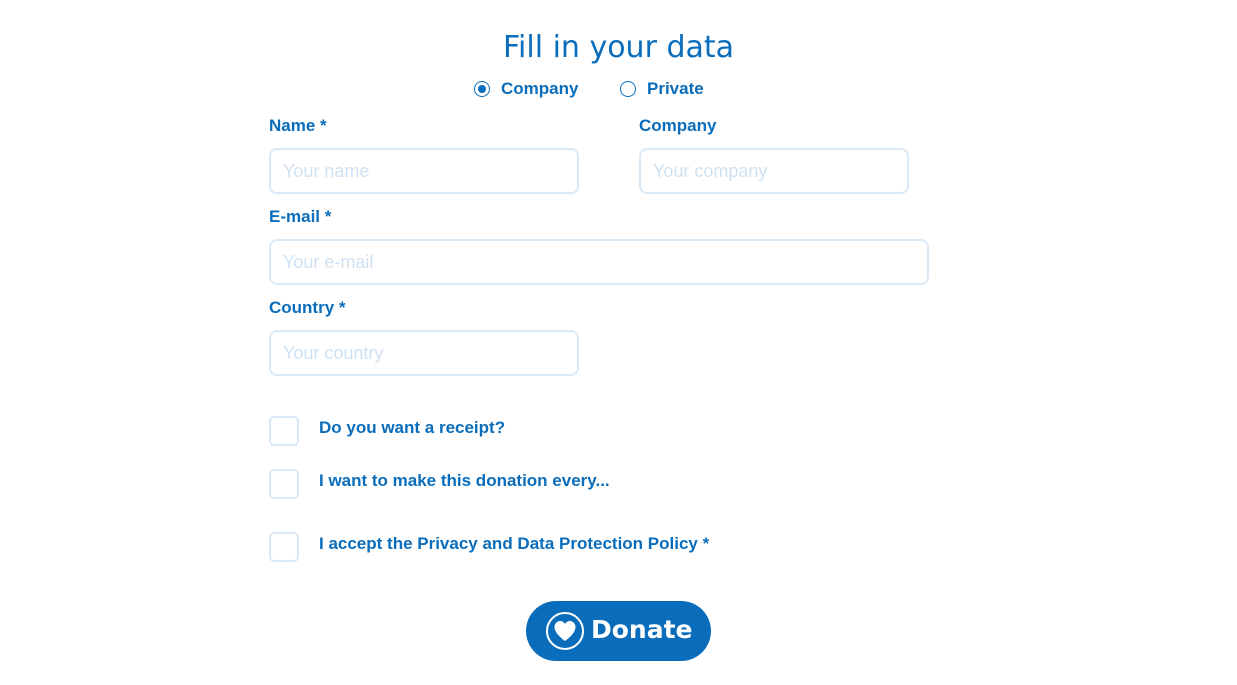  Describe the element at coordinates (642, 629) in the screenshot. I see `donate-button-label: Donate` at that location.